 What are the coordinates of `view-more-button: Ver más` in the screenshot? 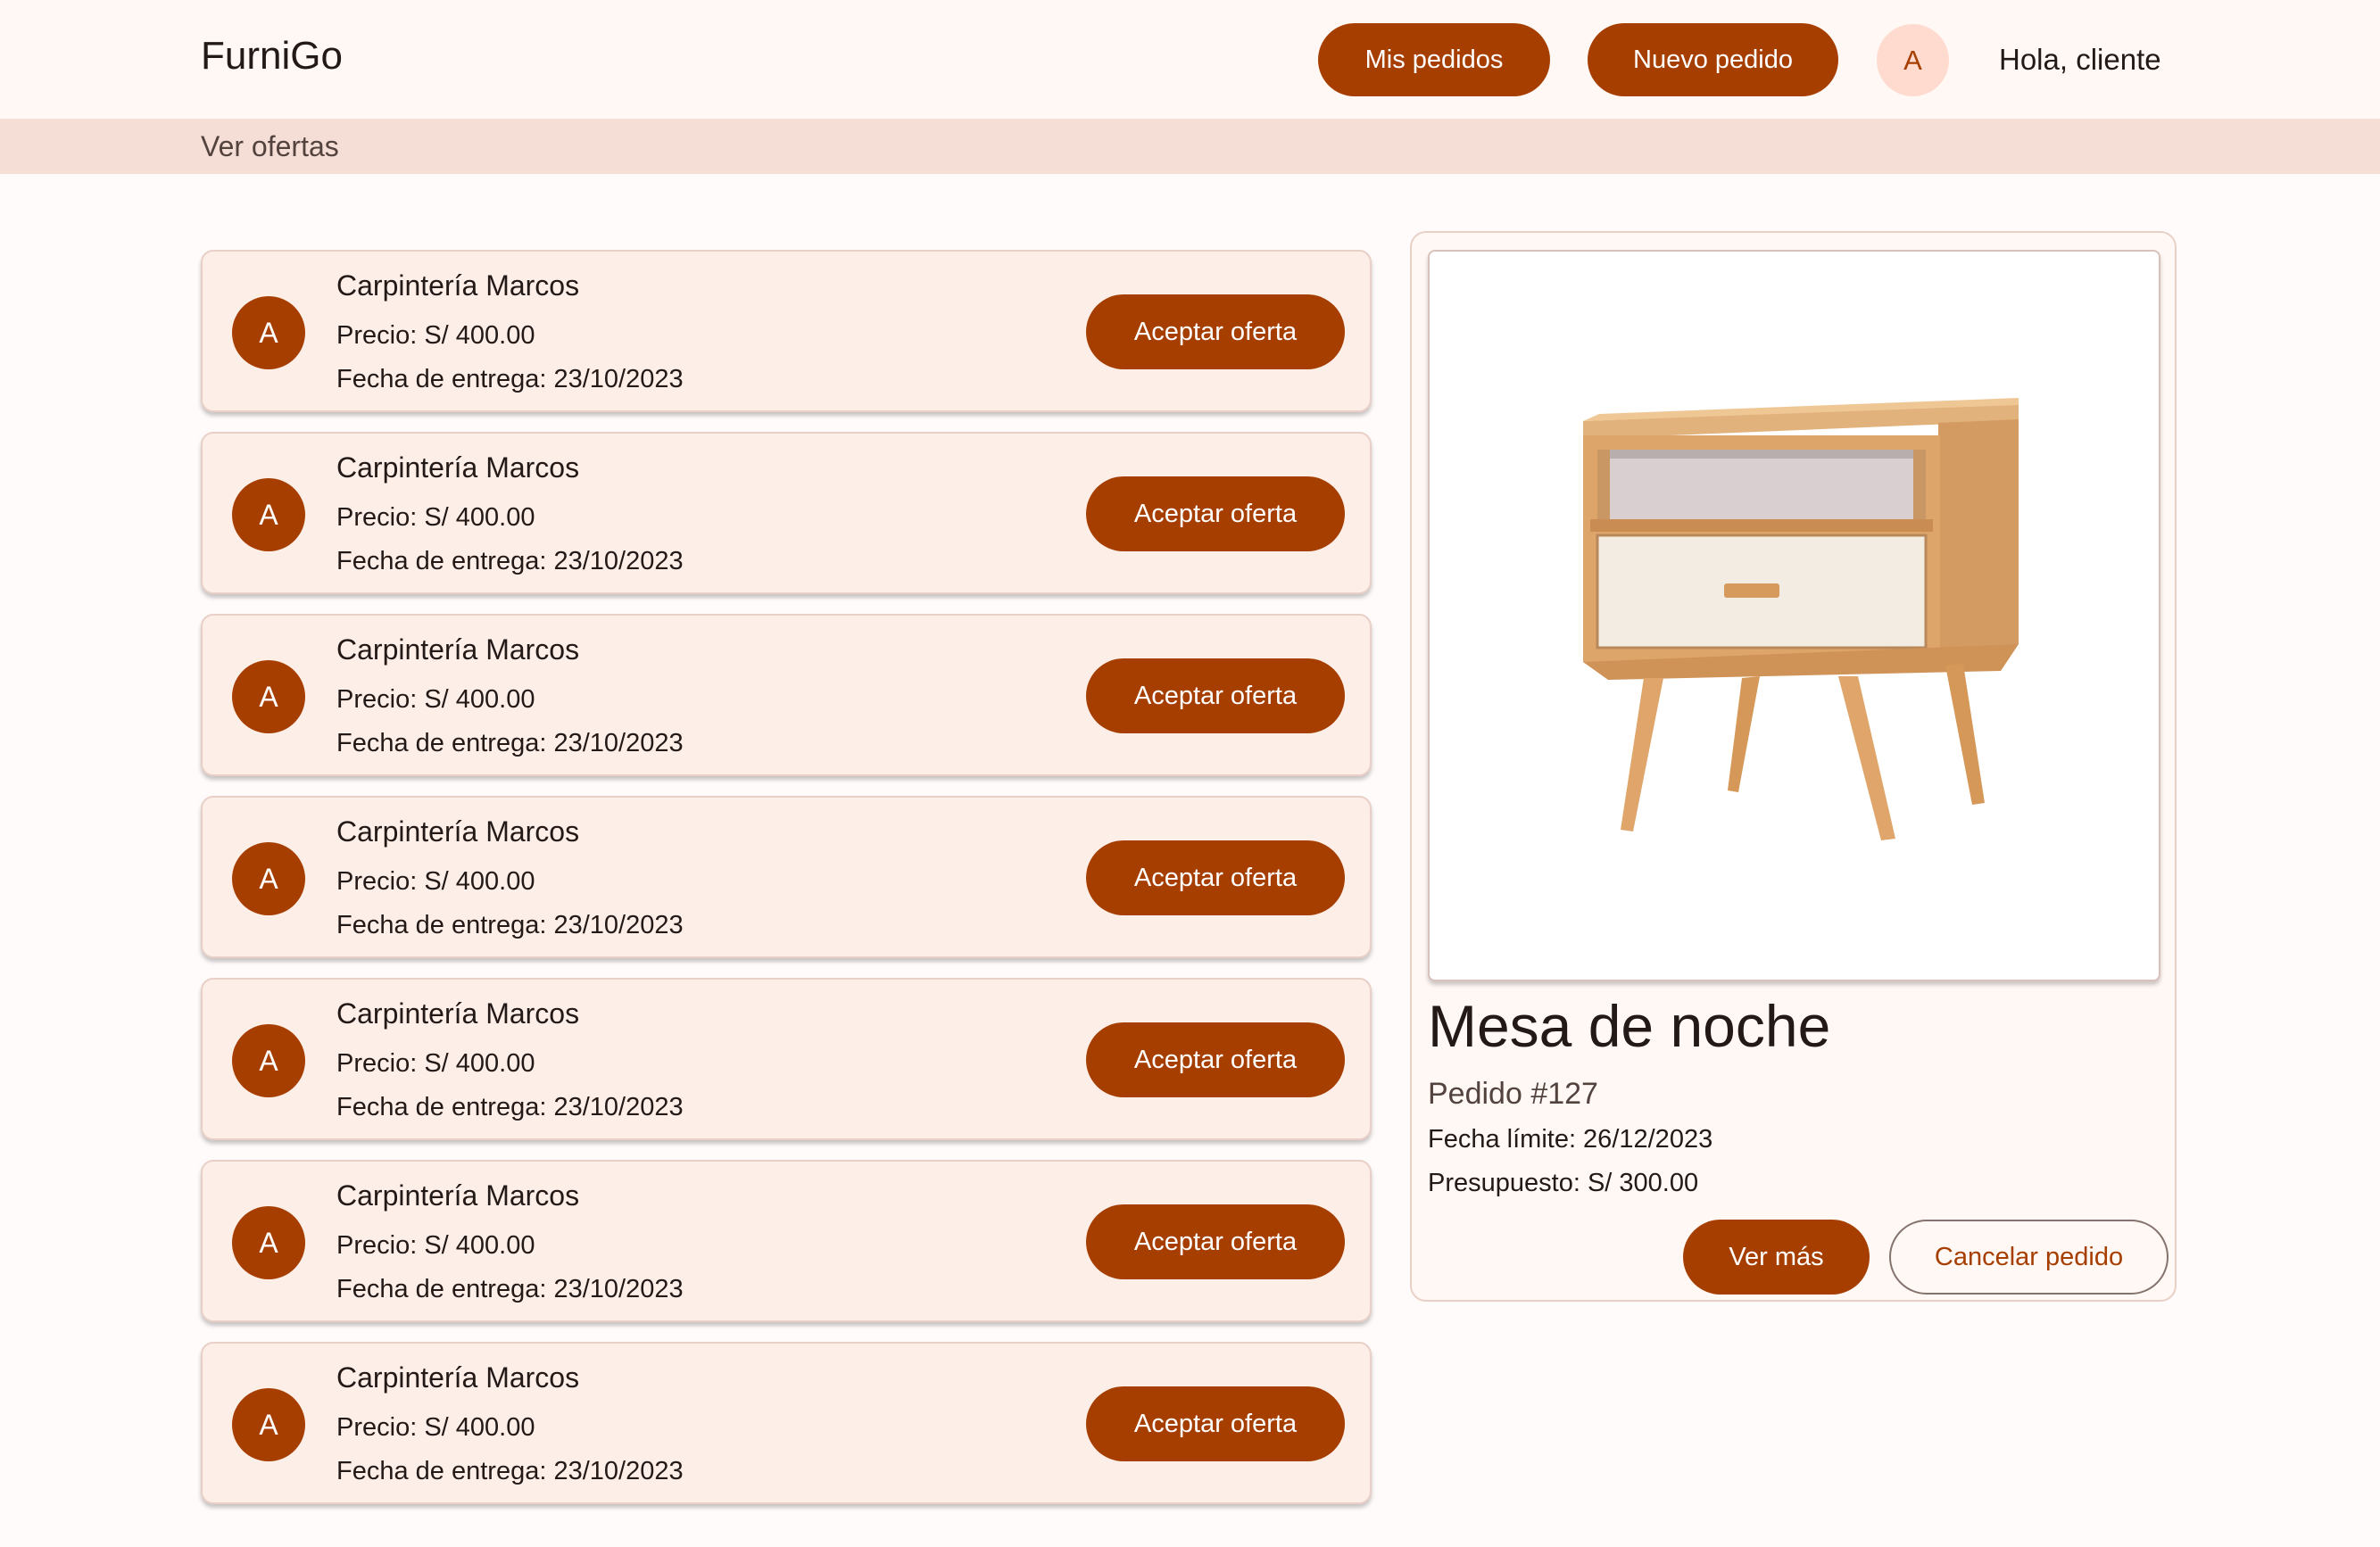 It's located at (1777, 1257).